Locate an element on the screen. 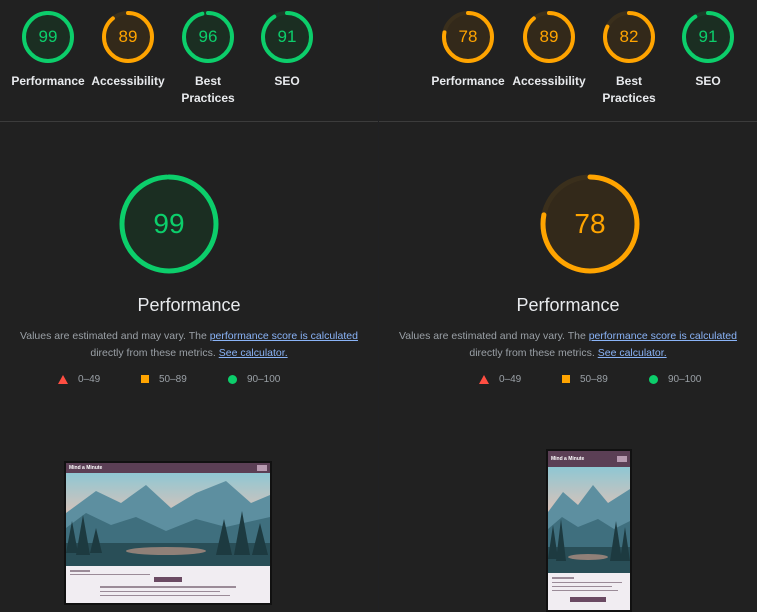  performance-gauge: 78 is located at coordinates (590, 224).